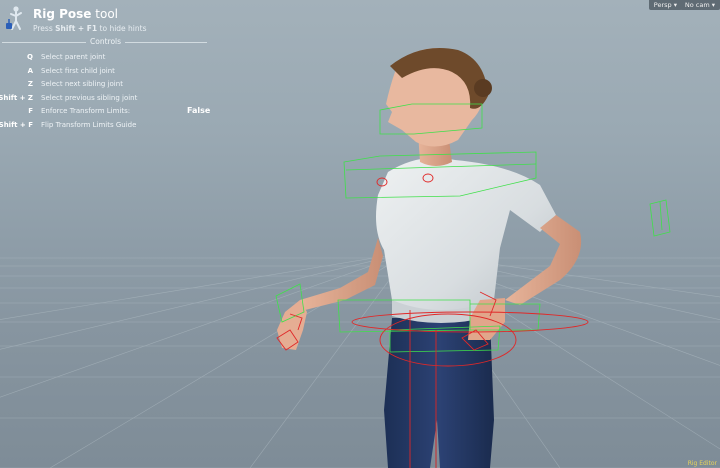 The image size is (720, 468). What do you see at coordinates (14, 18) in the screenshot?
I see `rig-pose-figure-icon` at bounding box center [14, 18].